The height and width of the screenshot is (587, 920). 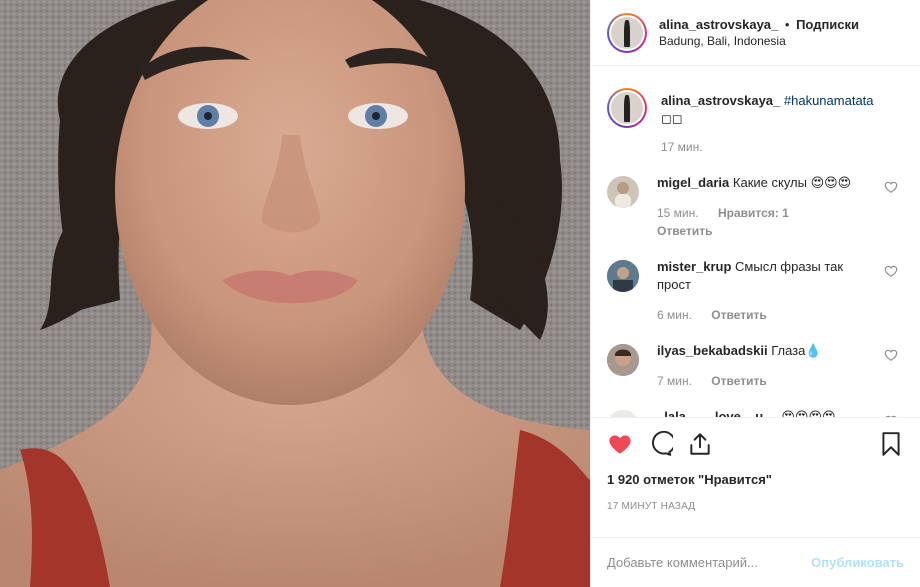 I want to click on comment-username: migel_daria, so click(x=693, y=182).